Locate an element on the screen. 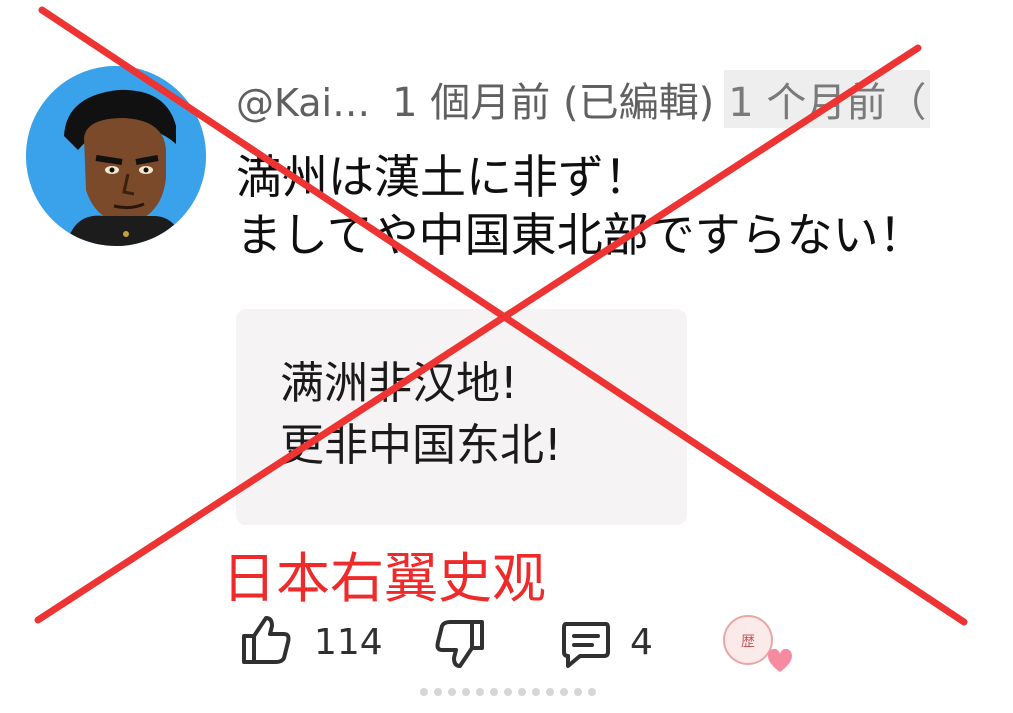  translation-line-1: 满洲非汉地! is located at coordinates (399, 383).